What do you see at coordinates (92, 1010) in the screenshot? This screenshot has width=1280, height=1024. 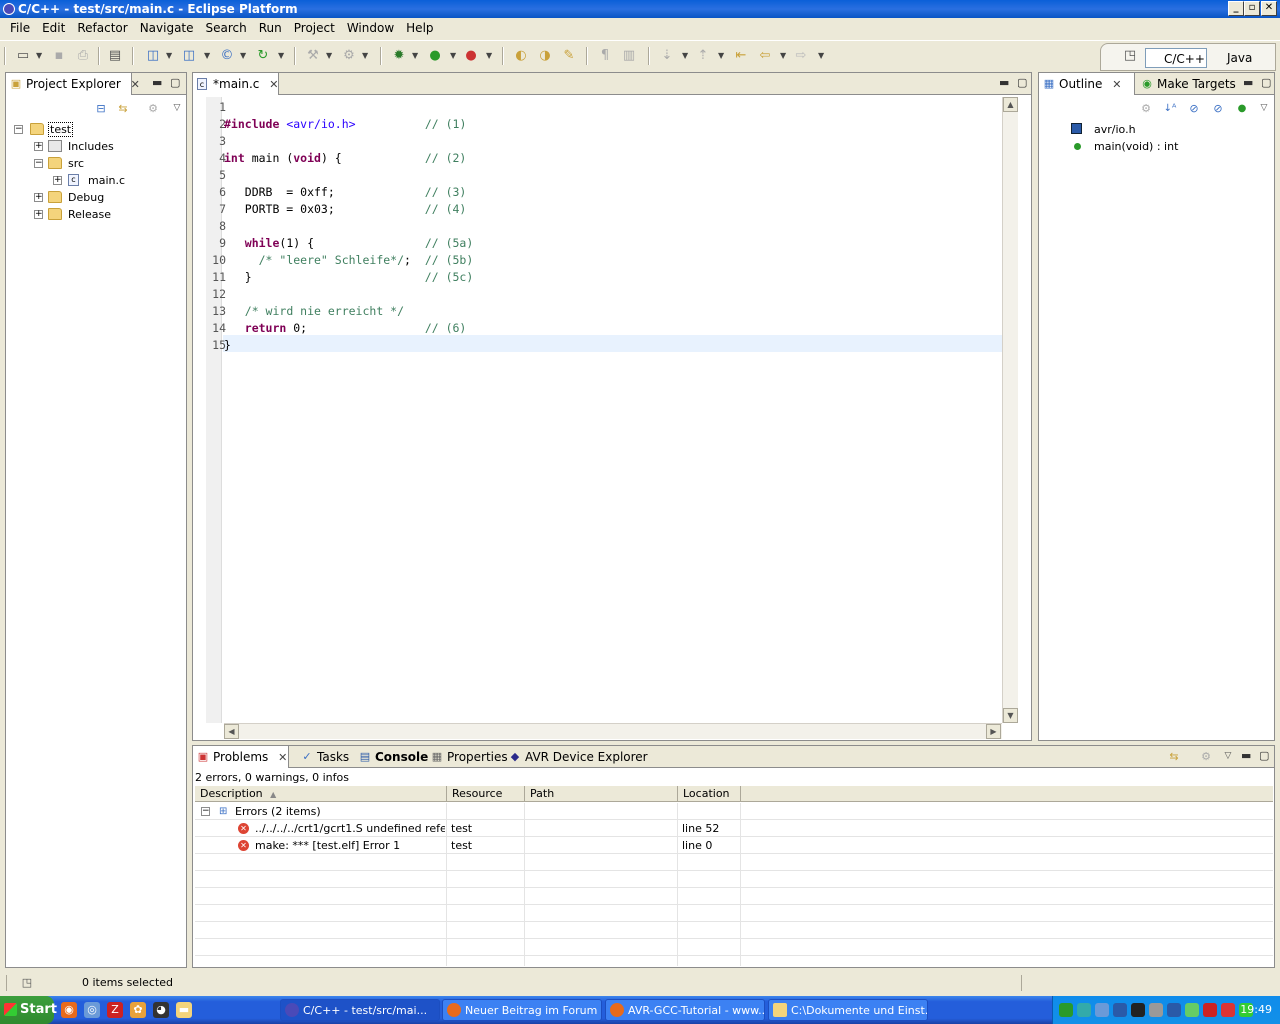 I see `network-icon: ◎` at bounding box center [92, 1010].